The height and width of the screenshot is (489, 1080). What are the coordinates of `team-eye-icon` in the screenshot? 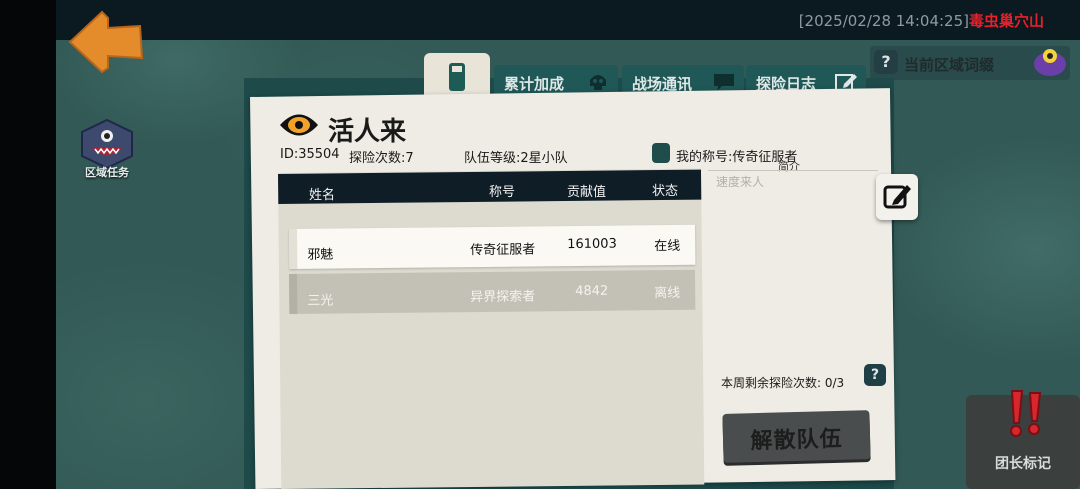 It's located at (299, 125).